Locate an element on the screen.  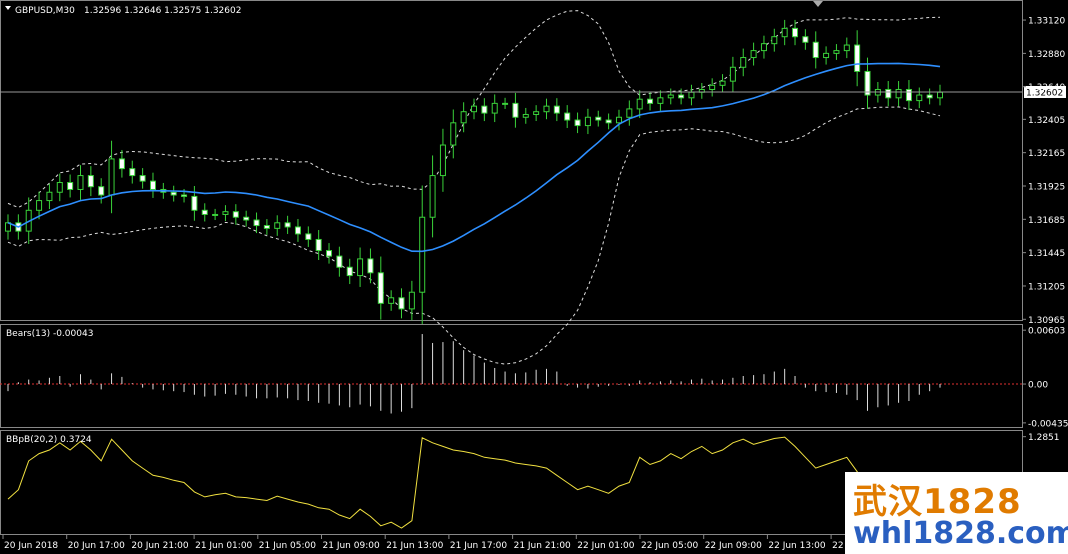
ohlc-label: 1.32596 1.32646 1.32575 1.32602 is located at coordinates (162, 11).